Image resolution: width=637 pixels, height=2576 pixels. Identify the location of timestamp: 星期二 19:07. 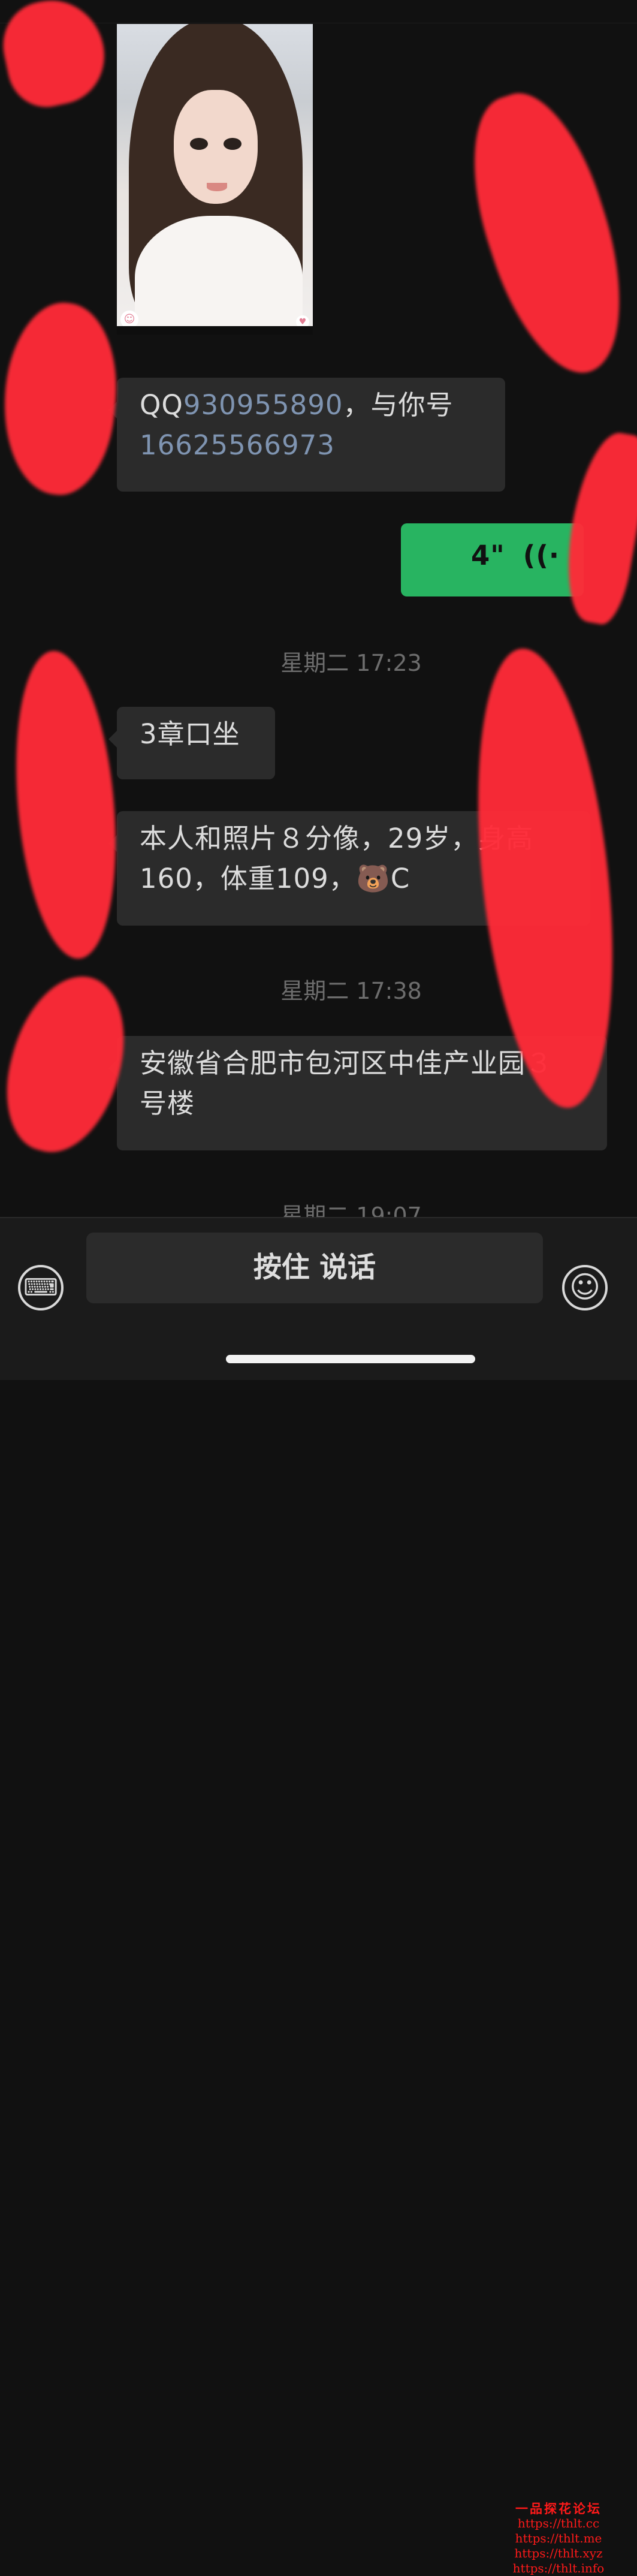
(351, 1210).